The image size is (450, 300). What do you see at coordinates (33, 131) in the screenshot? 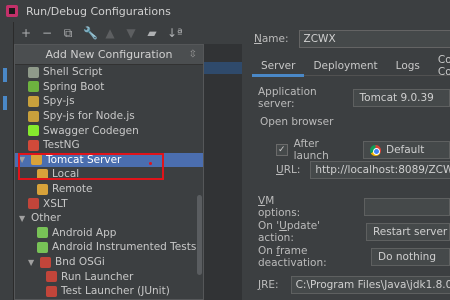
I see `swagger-icon` at bounding box center [33, 131].